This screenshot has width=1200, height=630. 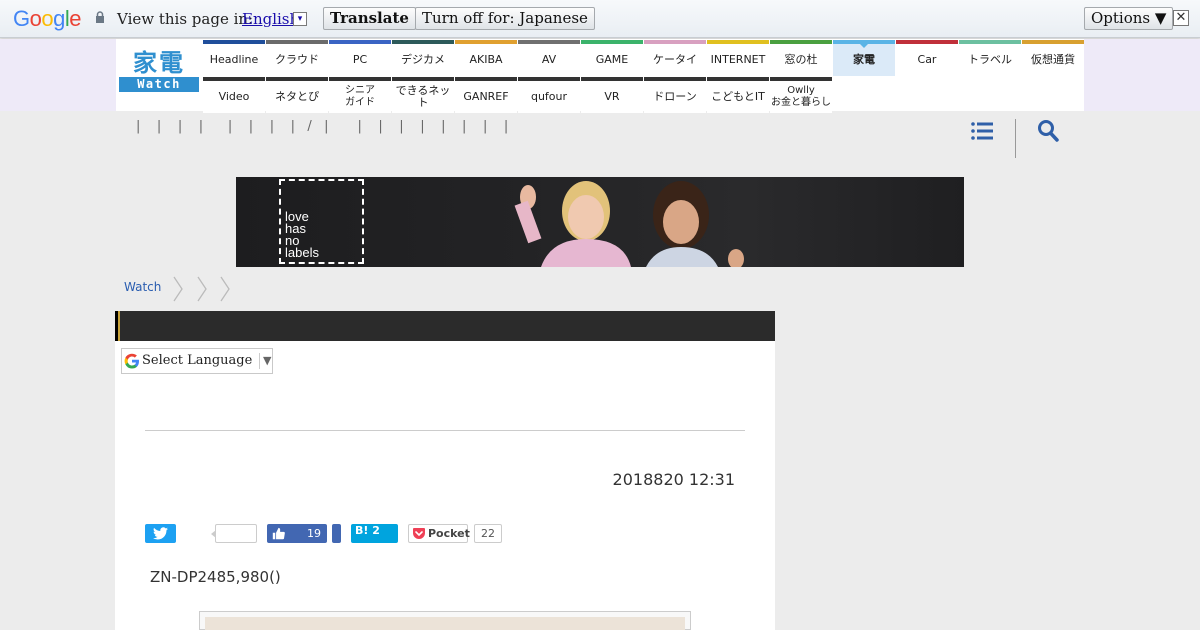 I want to click on nav-item: Car, so click(x=927, y=58).